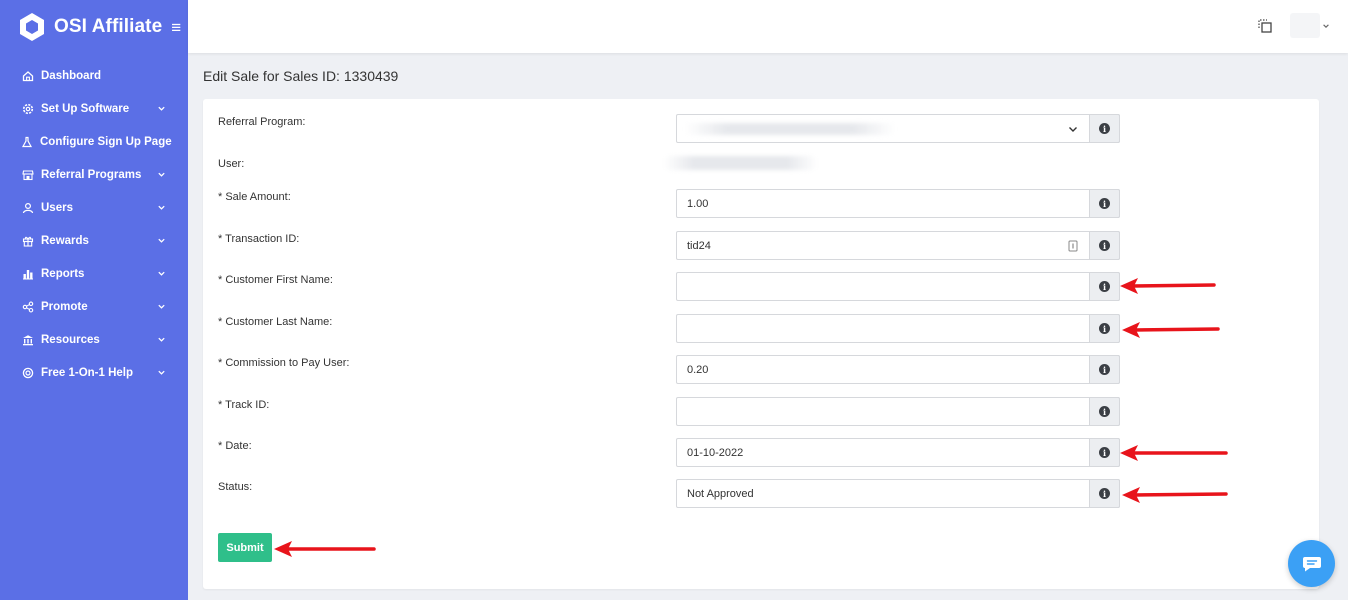  Describe the element at coordinates (94, 273) in the screenshot. I see `sidebar-item-reports: Reports` at that location.